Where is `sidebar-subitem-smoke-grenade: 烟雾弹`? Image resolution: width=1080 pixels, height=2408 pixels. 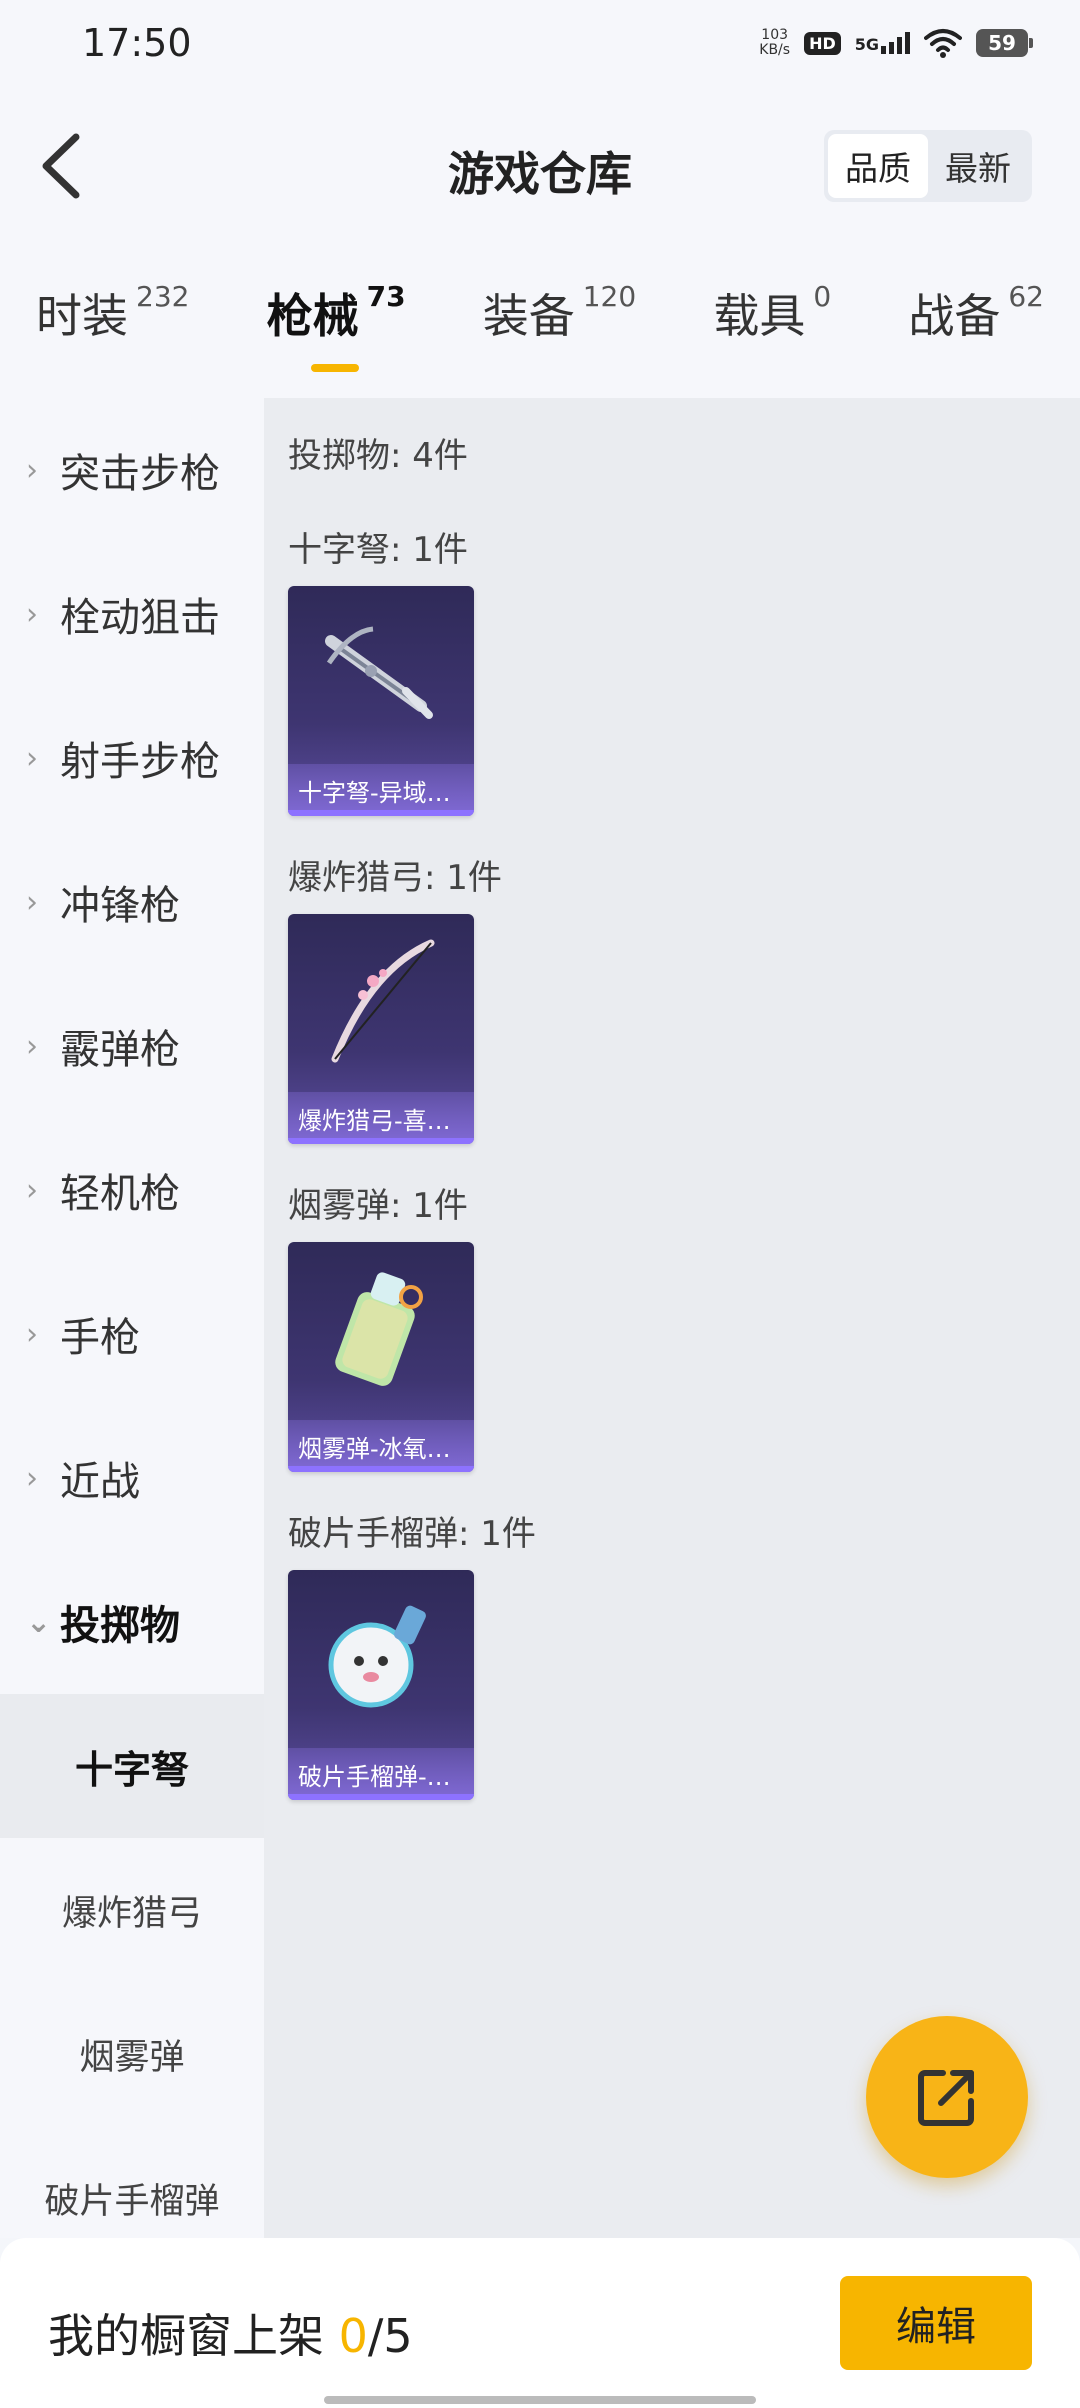
sidebar-subitem-smoke-grenade: 烟雾弹 is located at coordinates (132, 2054).